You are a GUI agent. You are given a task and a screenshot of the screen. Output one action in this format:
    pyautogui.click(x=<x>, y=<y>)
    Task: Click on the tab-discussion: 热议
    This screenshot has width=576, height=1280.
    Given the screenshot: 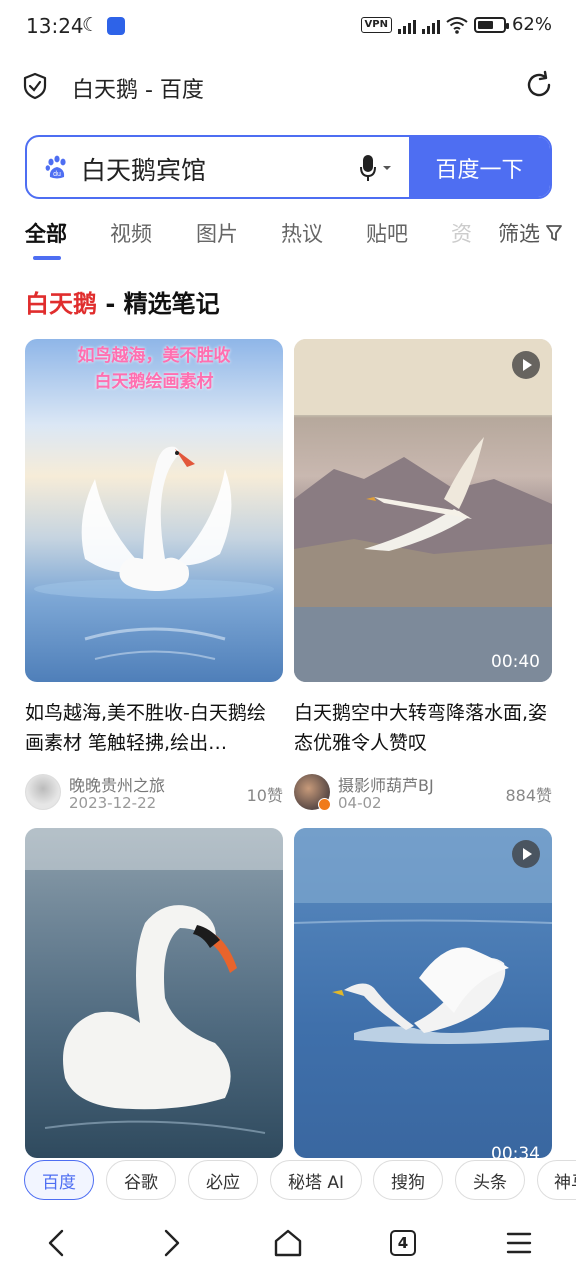 What is the action you would take?
    pyautogui.click(x=302, y=233)
    